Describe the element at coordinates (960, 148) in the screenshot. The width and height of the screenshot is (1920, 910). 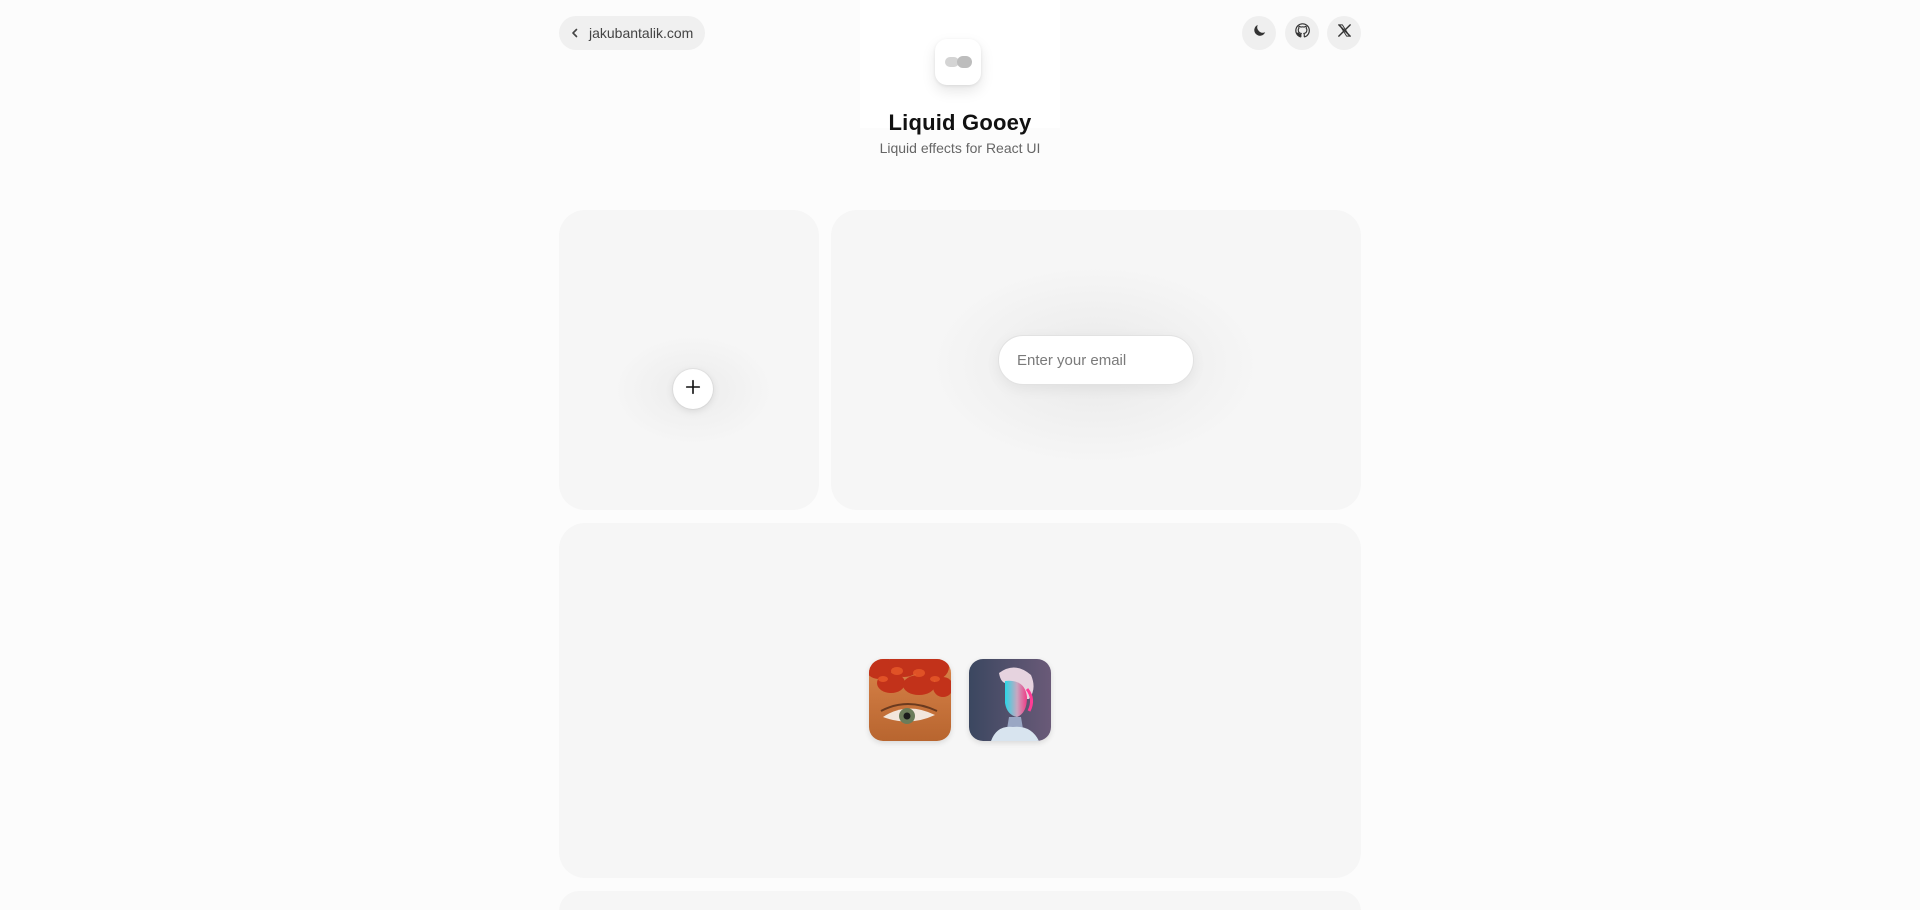
I see `page-subtitle: Liquid effects for React UI` at that location.